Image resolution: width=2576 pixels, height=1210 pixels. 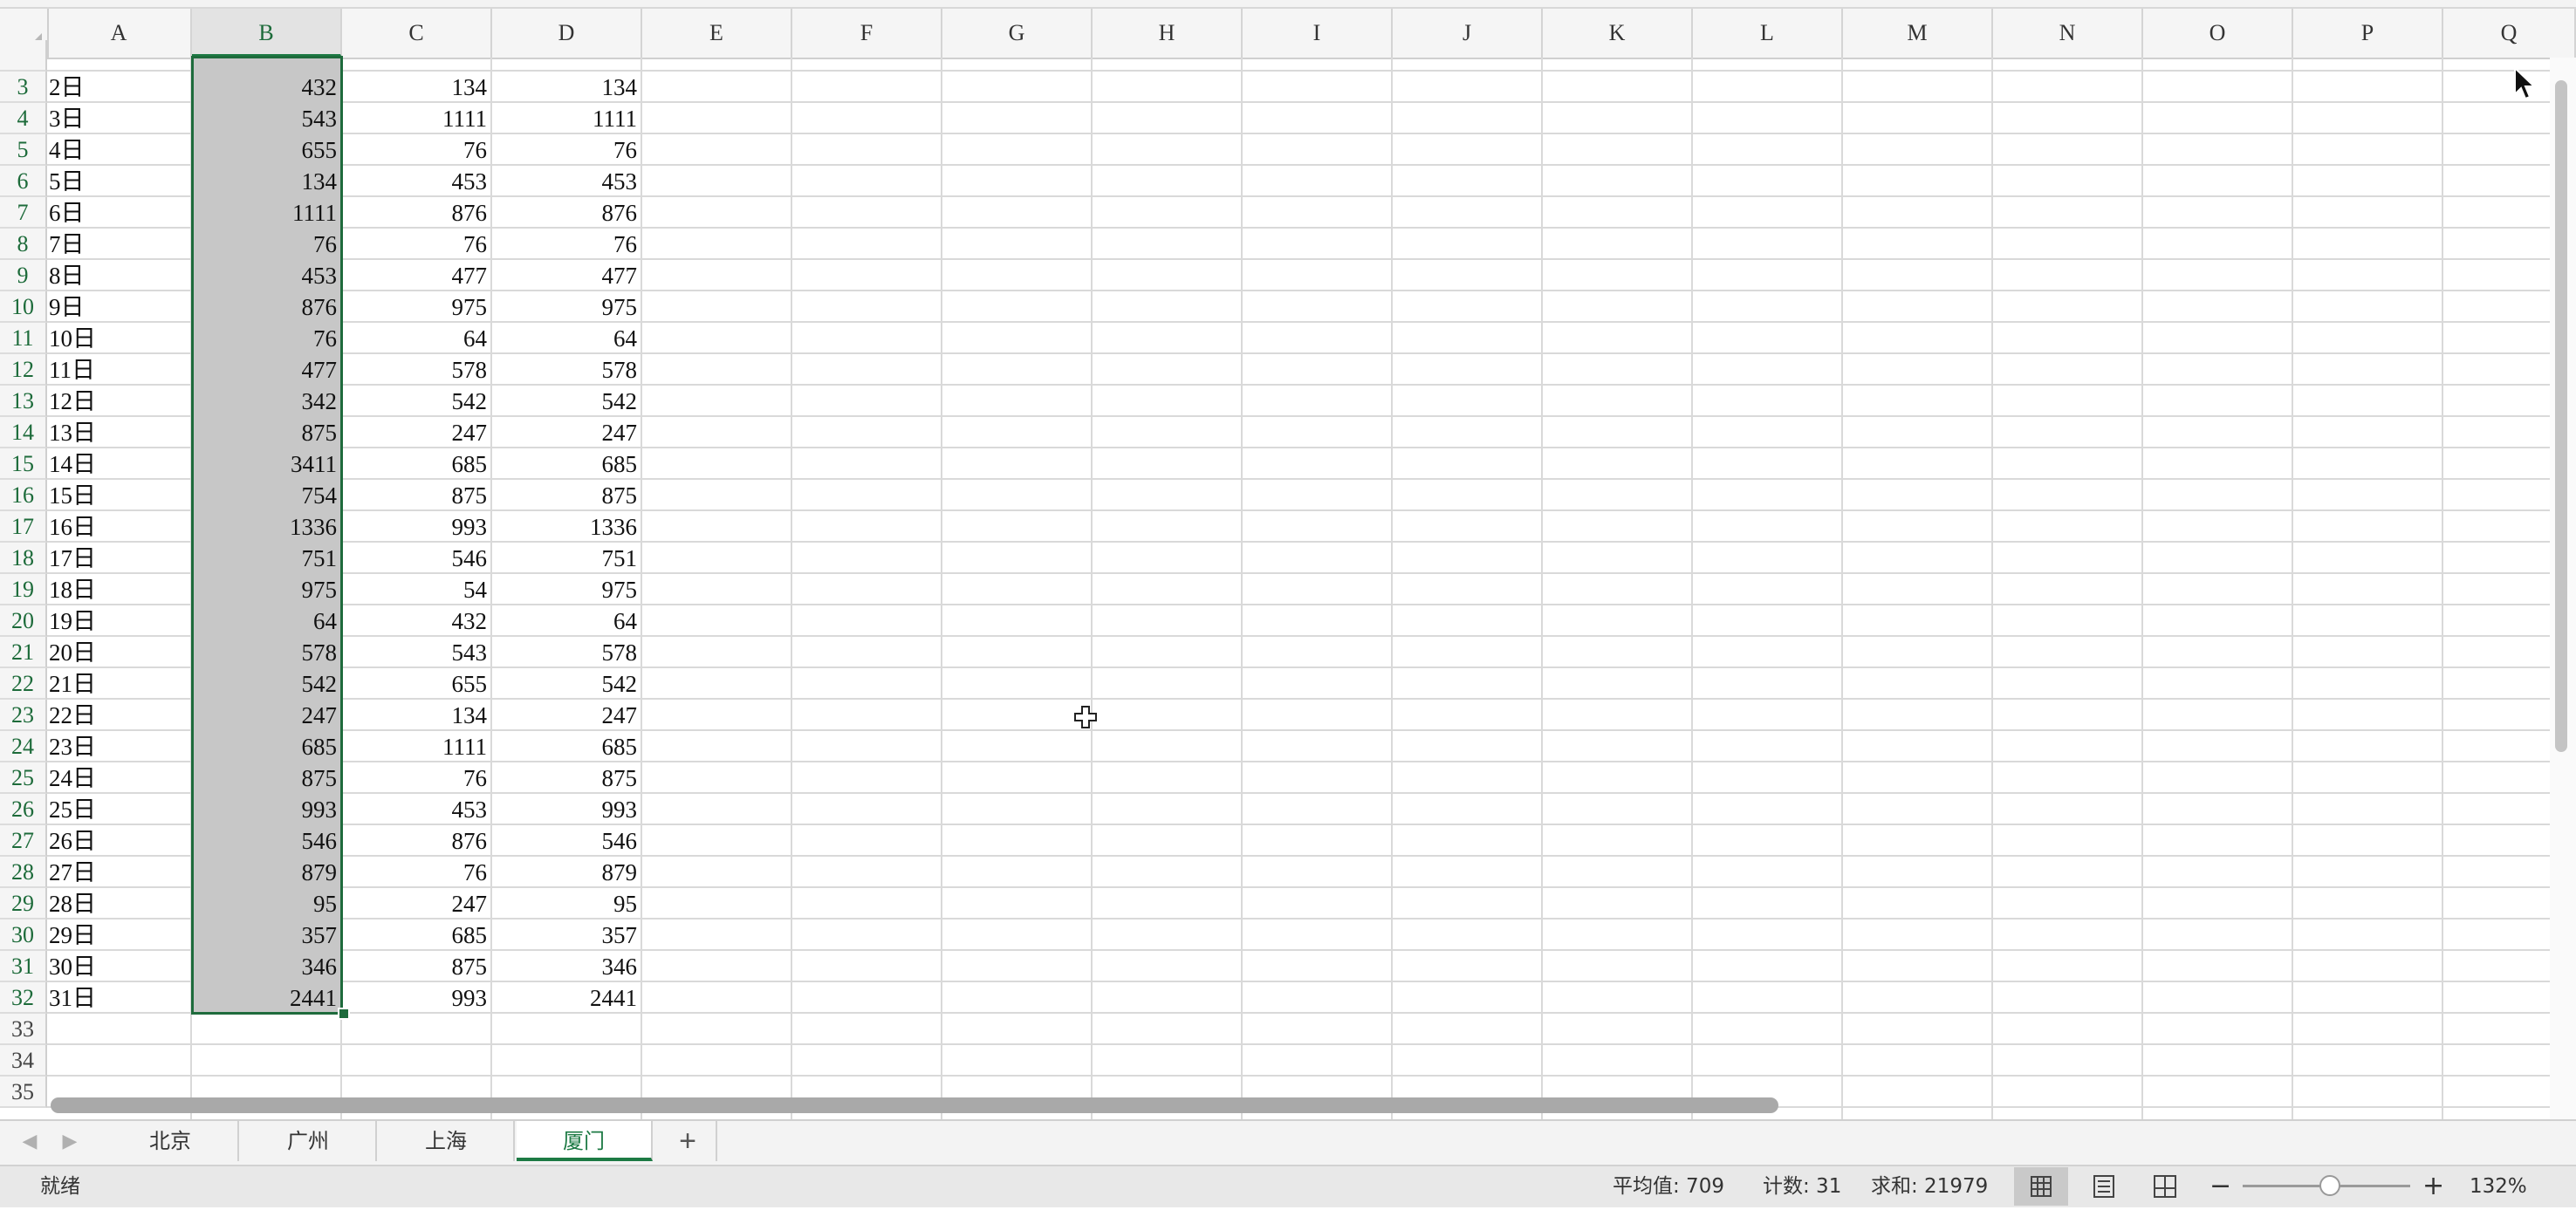 What do you see at coordinates (119, 998) in the screenshot?
I see `cell-a: 31日` at bounding box center [119, 998].